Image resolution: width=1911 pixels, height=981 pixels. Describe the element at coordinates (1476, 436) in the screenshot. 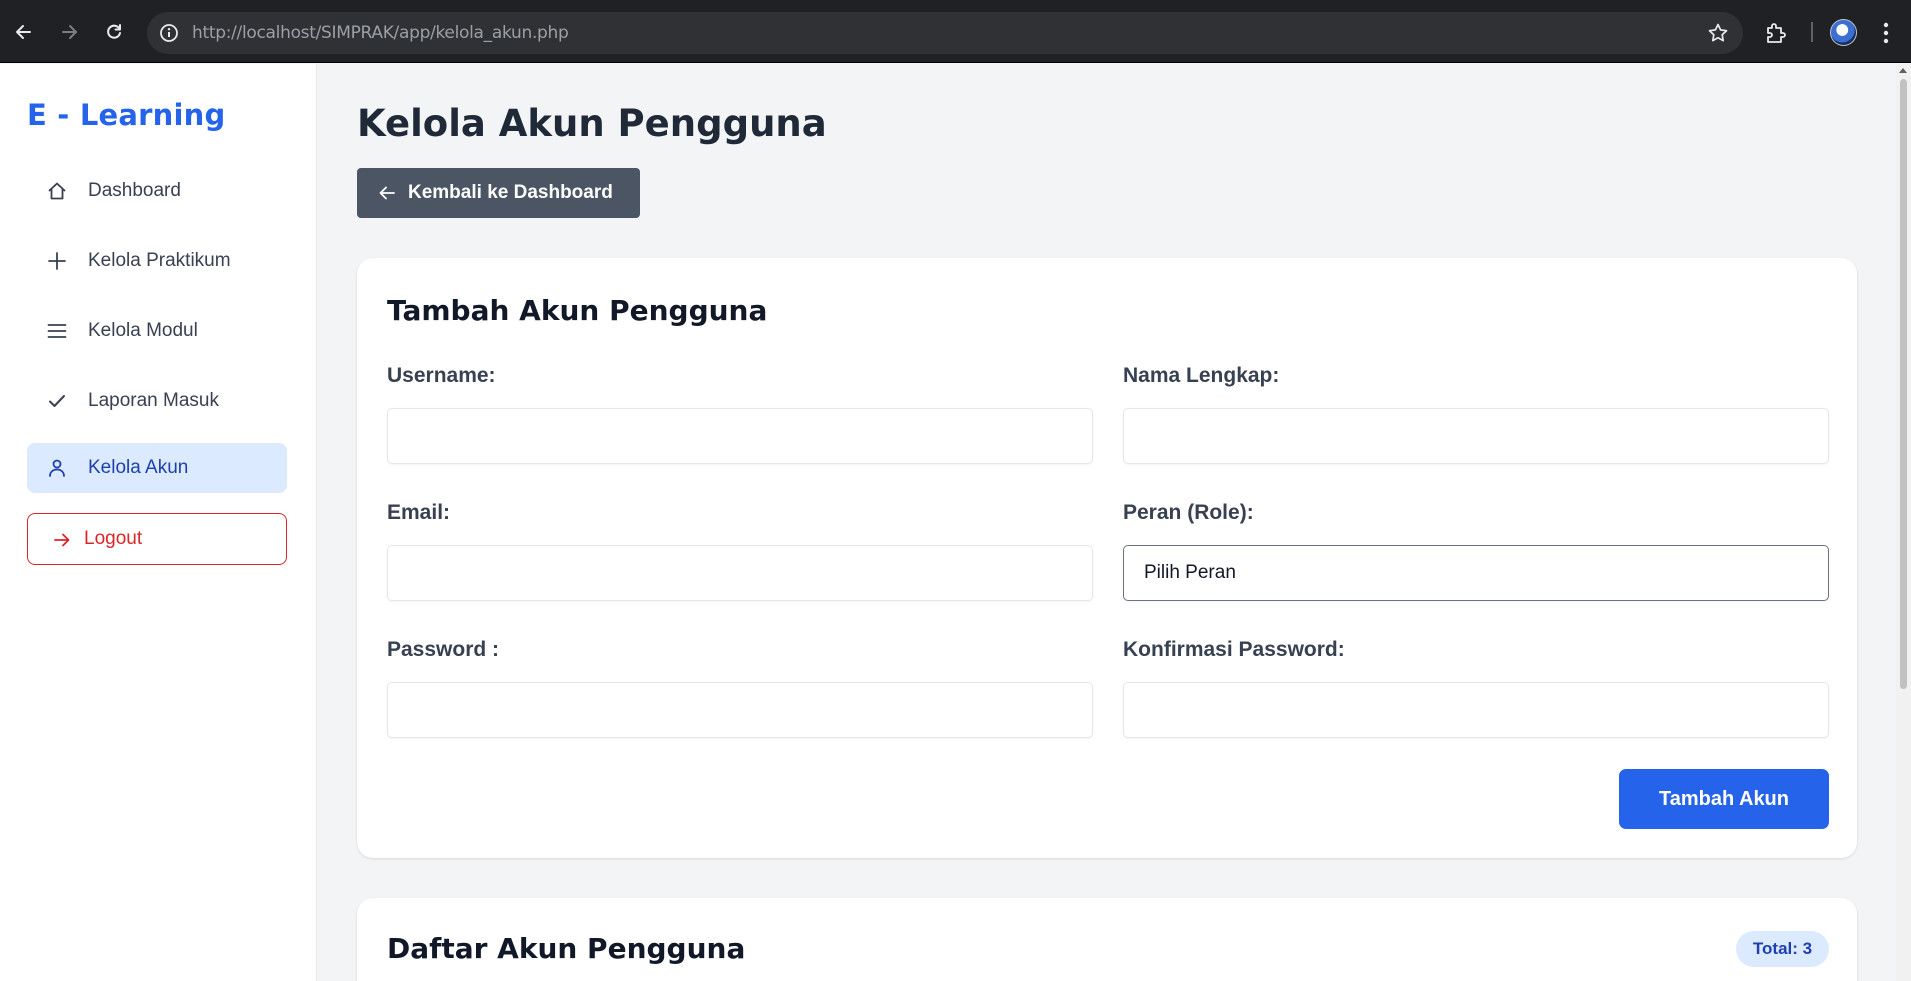

I see `fullname-input` at that location.